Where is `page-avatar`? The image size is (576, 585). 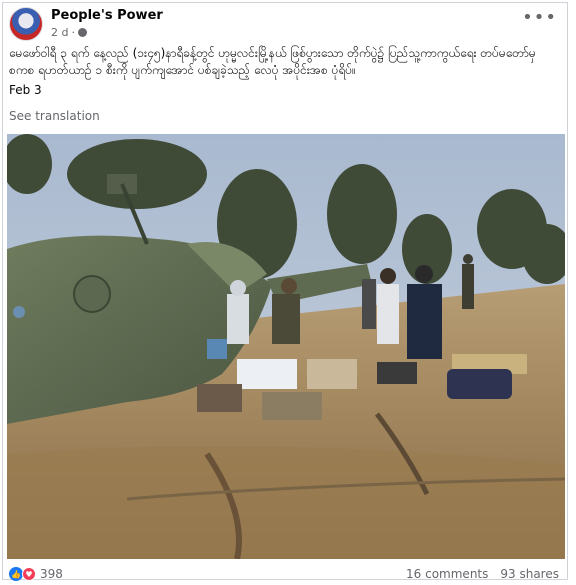
page-avatar is located at coordinates (26, 24).